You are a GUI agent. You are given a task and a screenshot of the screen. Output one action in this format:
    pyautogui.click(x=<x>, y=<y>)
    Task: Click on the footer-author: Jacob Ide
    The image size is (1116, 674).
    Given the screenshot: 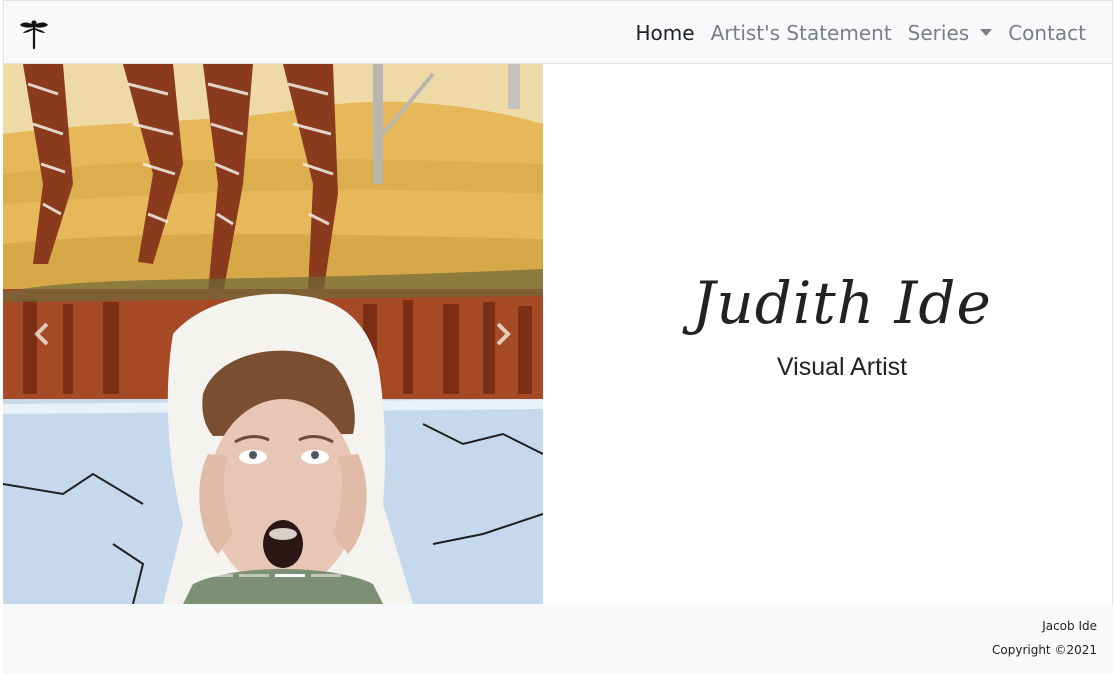 What is the action you would take?
    pyautogui.click(x=1069, y=626)
    